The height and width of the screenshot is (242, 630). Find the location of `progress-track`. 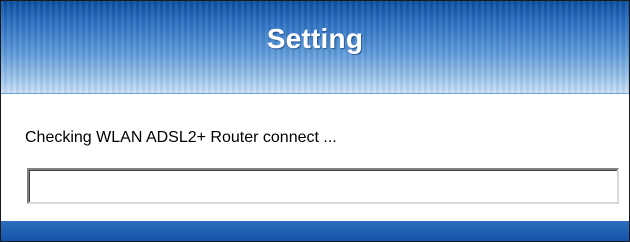

progress-track is located at coordinates (323, 186).